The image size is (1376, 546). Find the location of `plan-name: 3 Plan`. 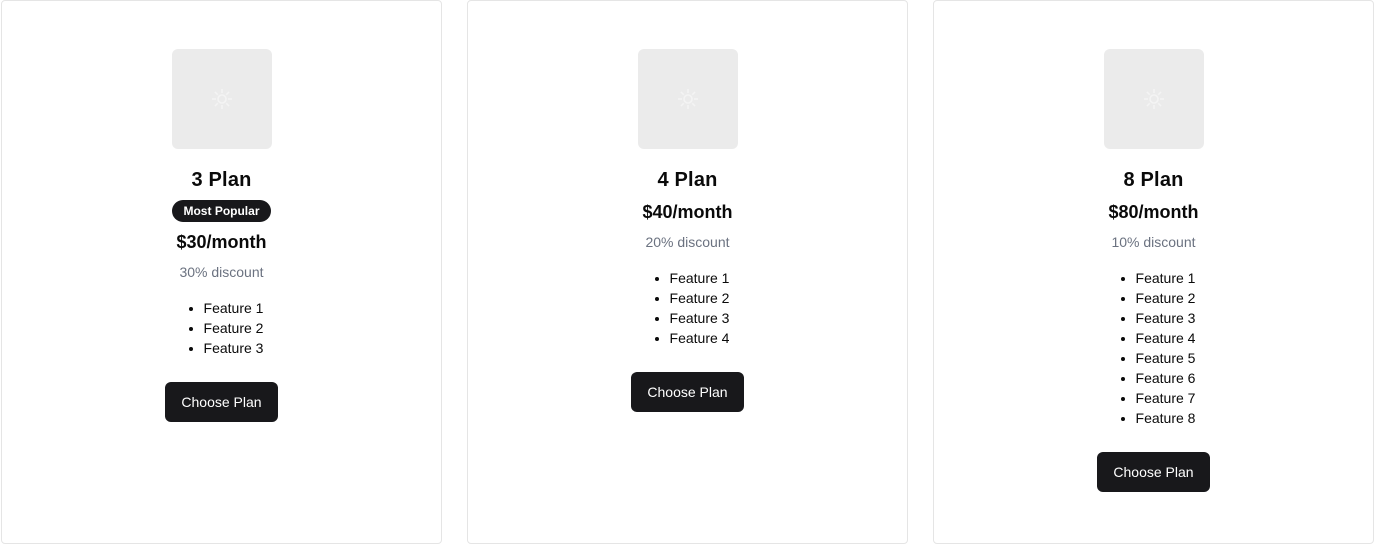

plan-name: 3 Plan is located at coordinates (221, 180).